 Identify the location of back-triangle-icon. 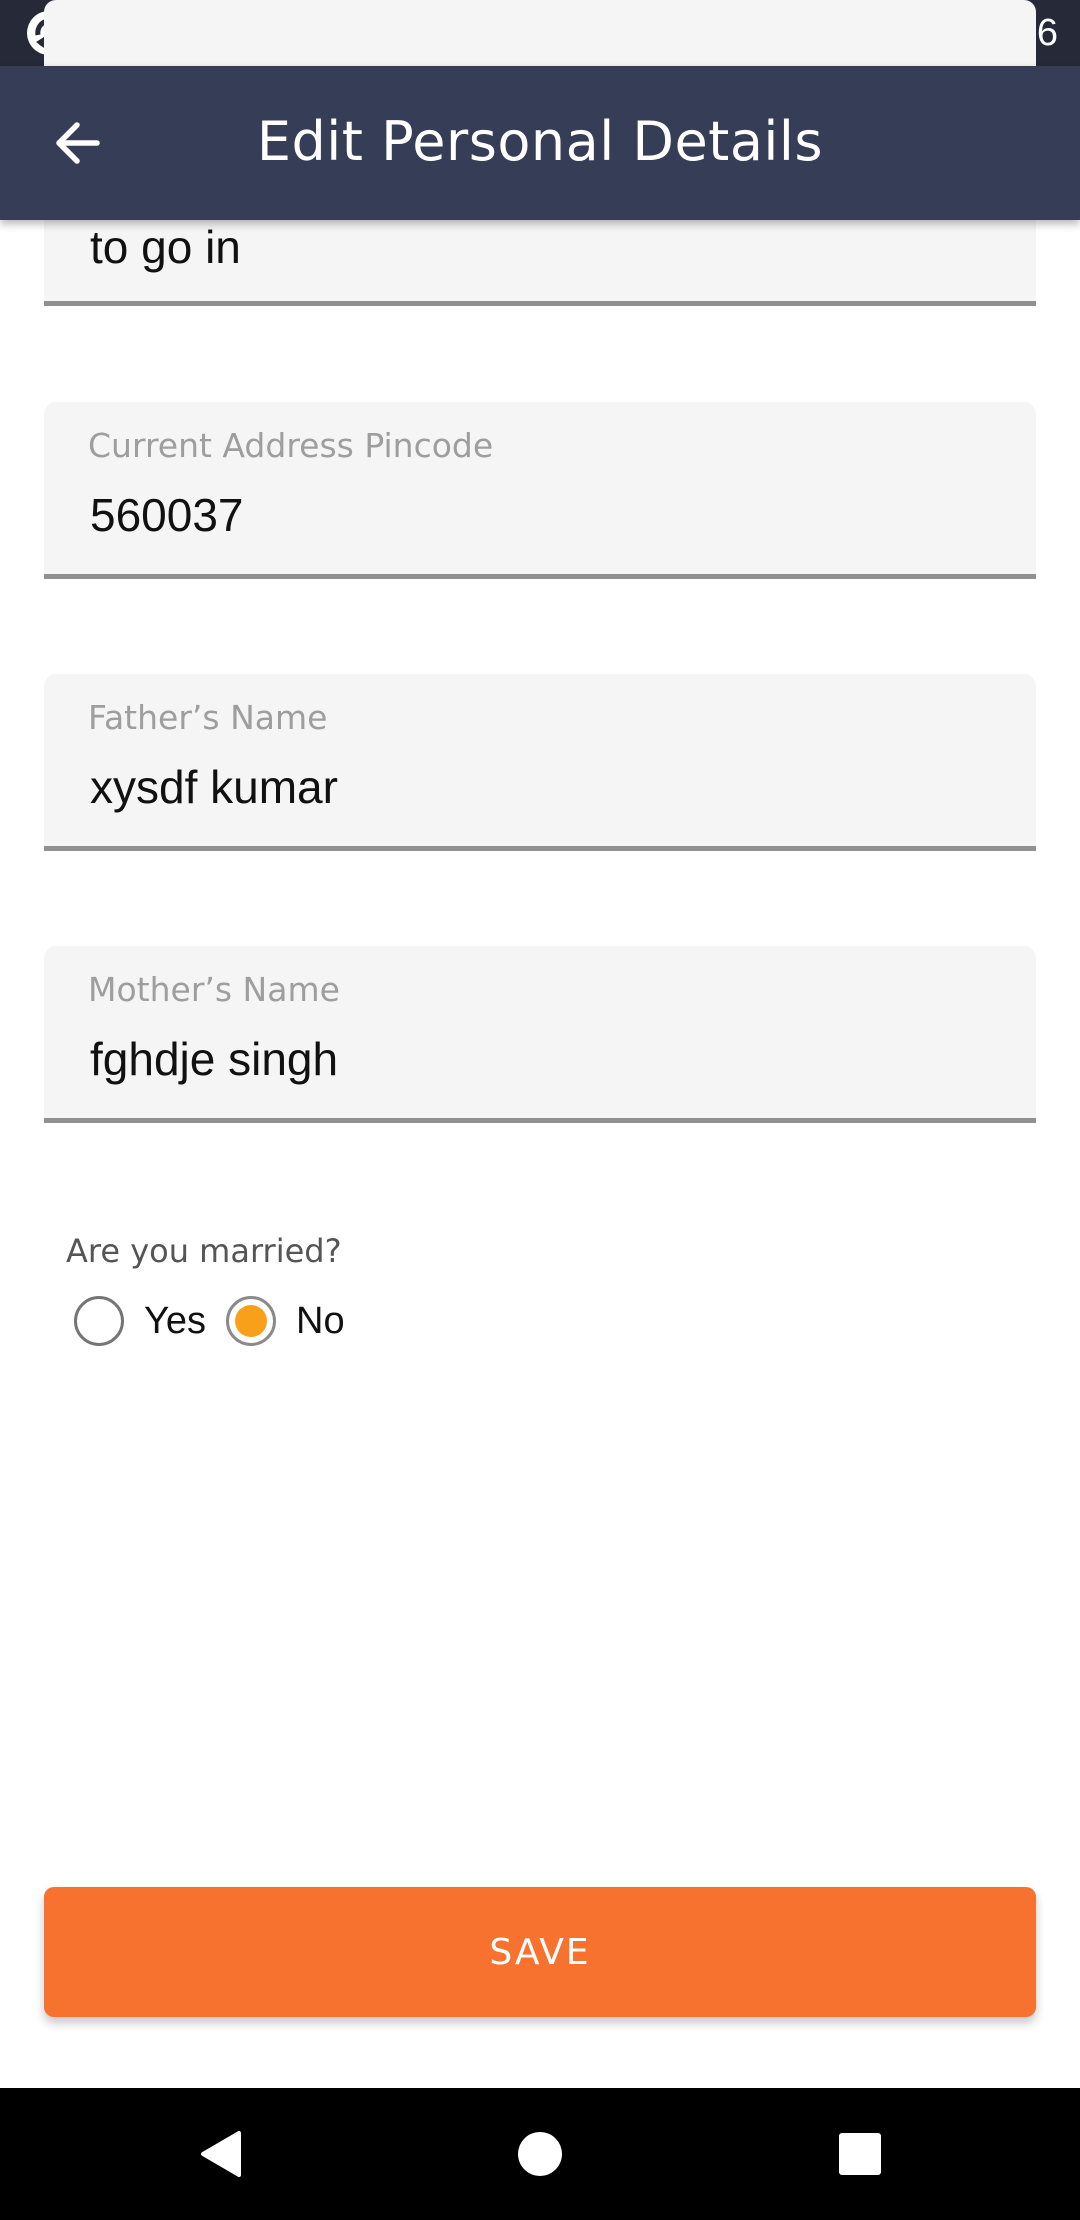
(221, 2154).